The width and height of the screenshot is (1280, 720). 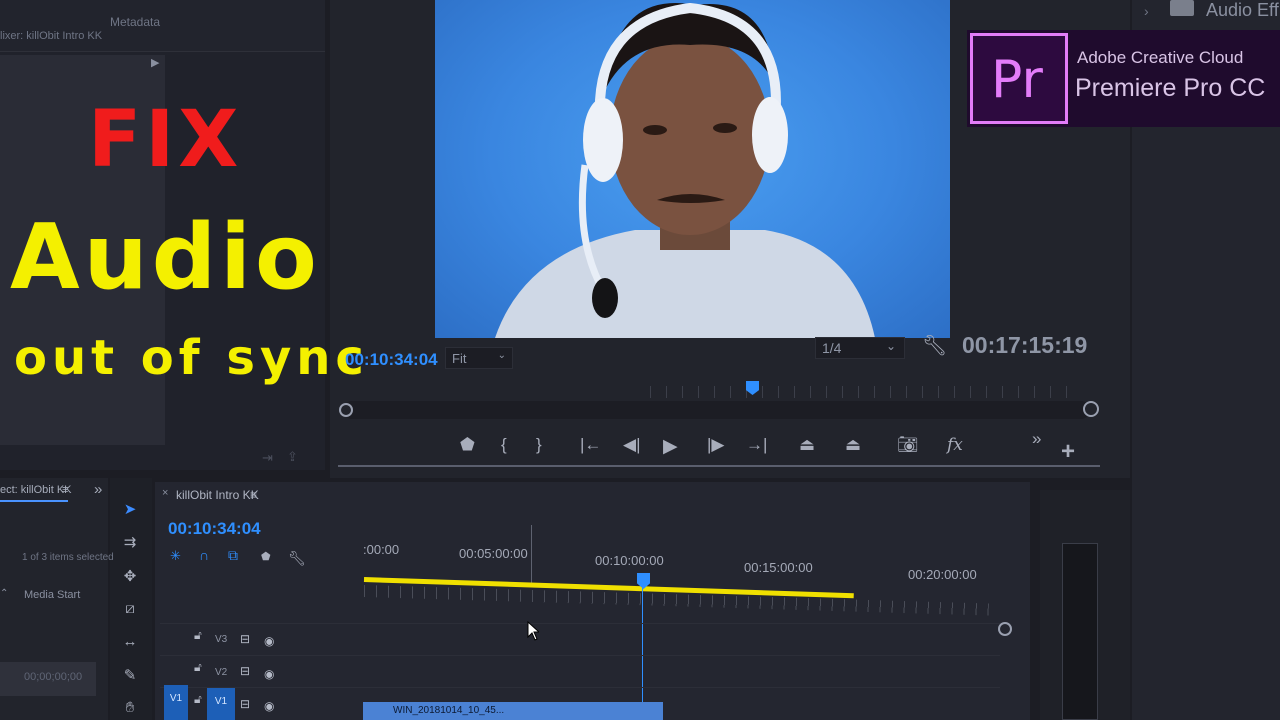 I want to click on audio-effects-folder: Audio Eff, so click(x=1242, y=10).